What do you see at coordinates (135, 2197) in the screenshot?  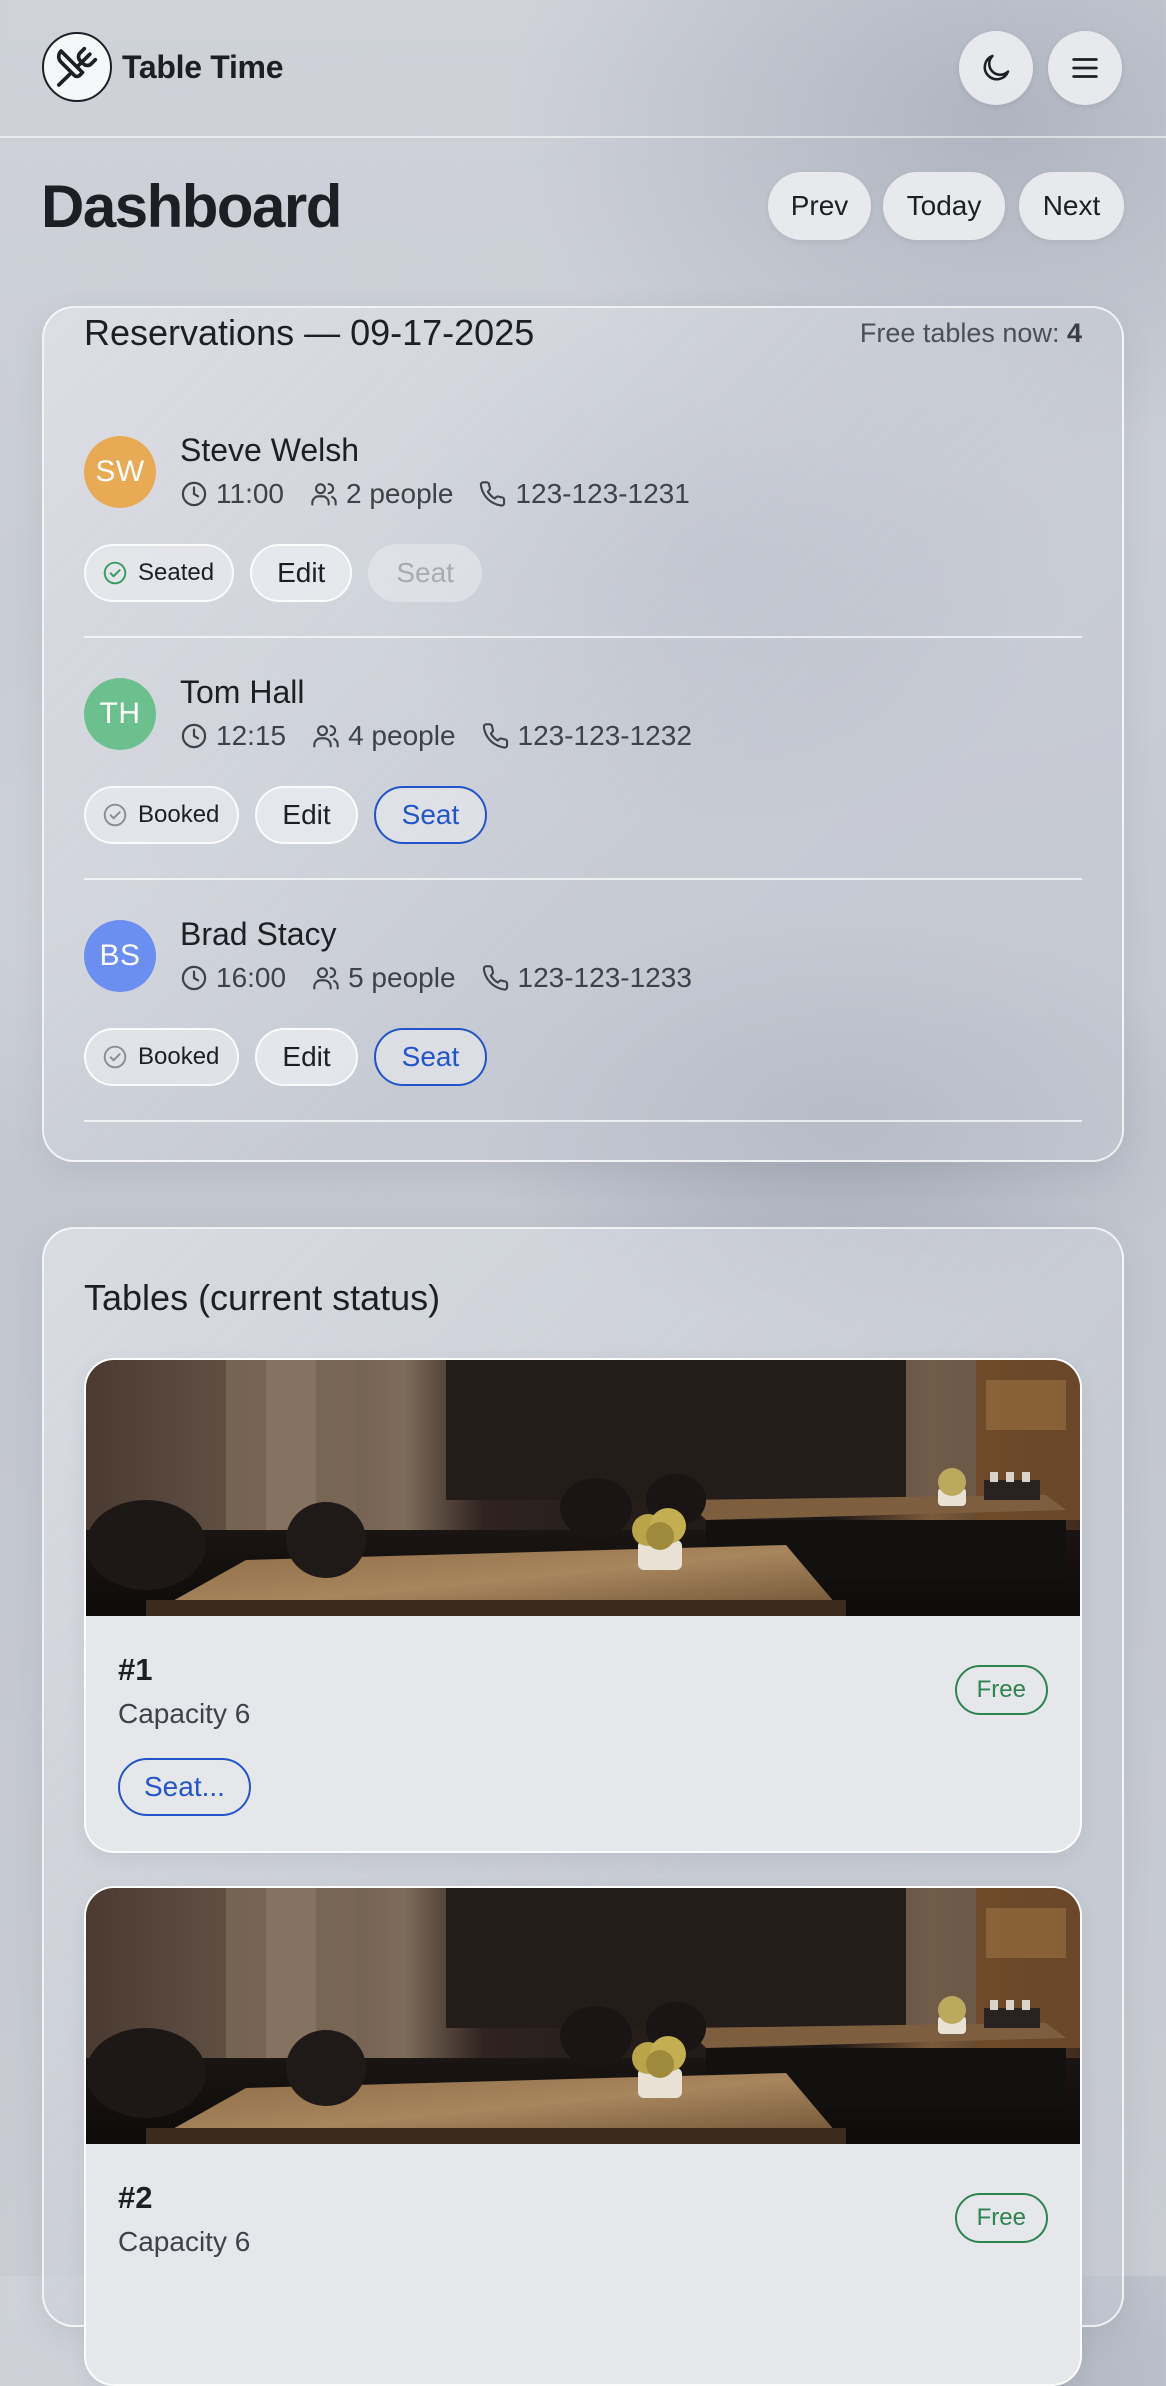 I see `table-number: #2` at bounding box center [135, 2197].